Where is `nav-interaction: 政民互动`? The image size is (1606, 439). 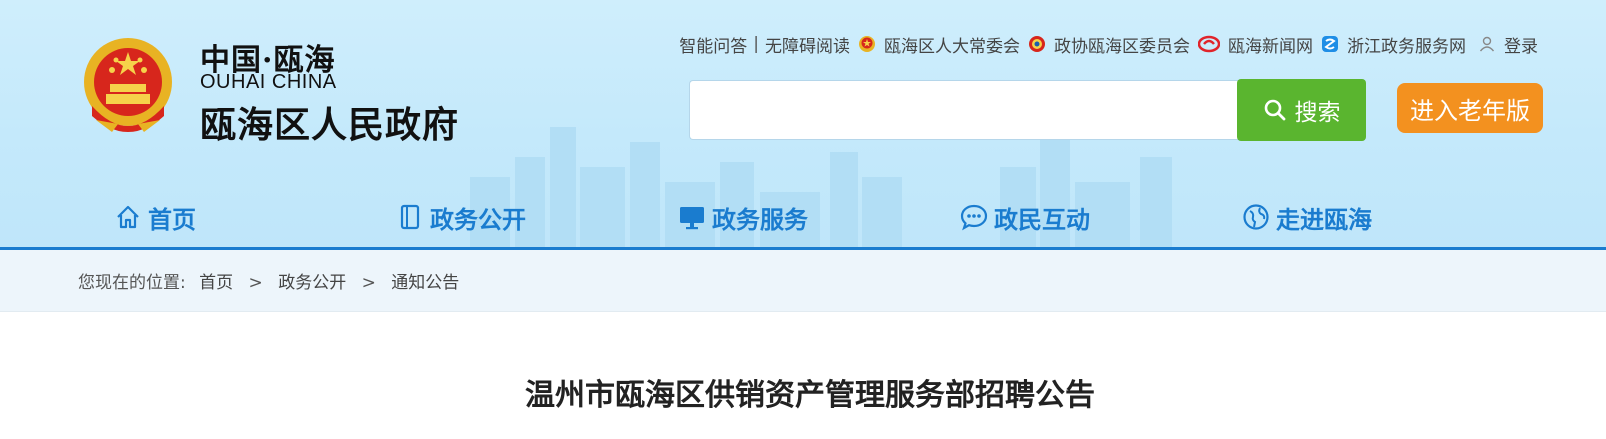 nav-interaction: 政民互动 is located at coordinates (1025, 217).